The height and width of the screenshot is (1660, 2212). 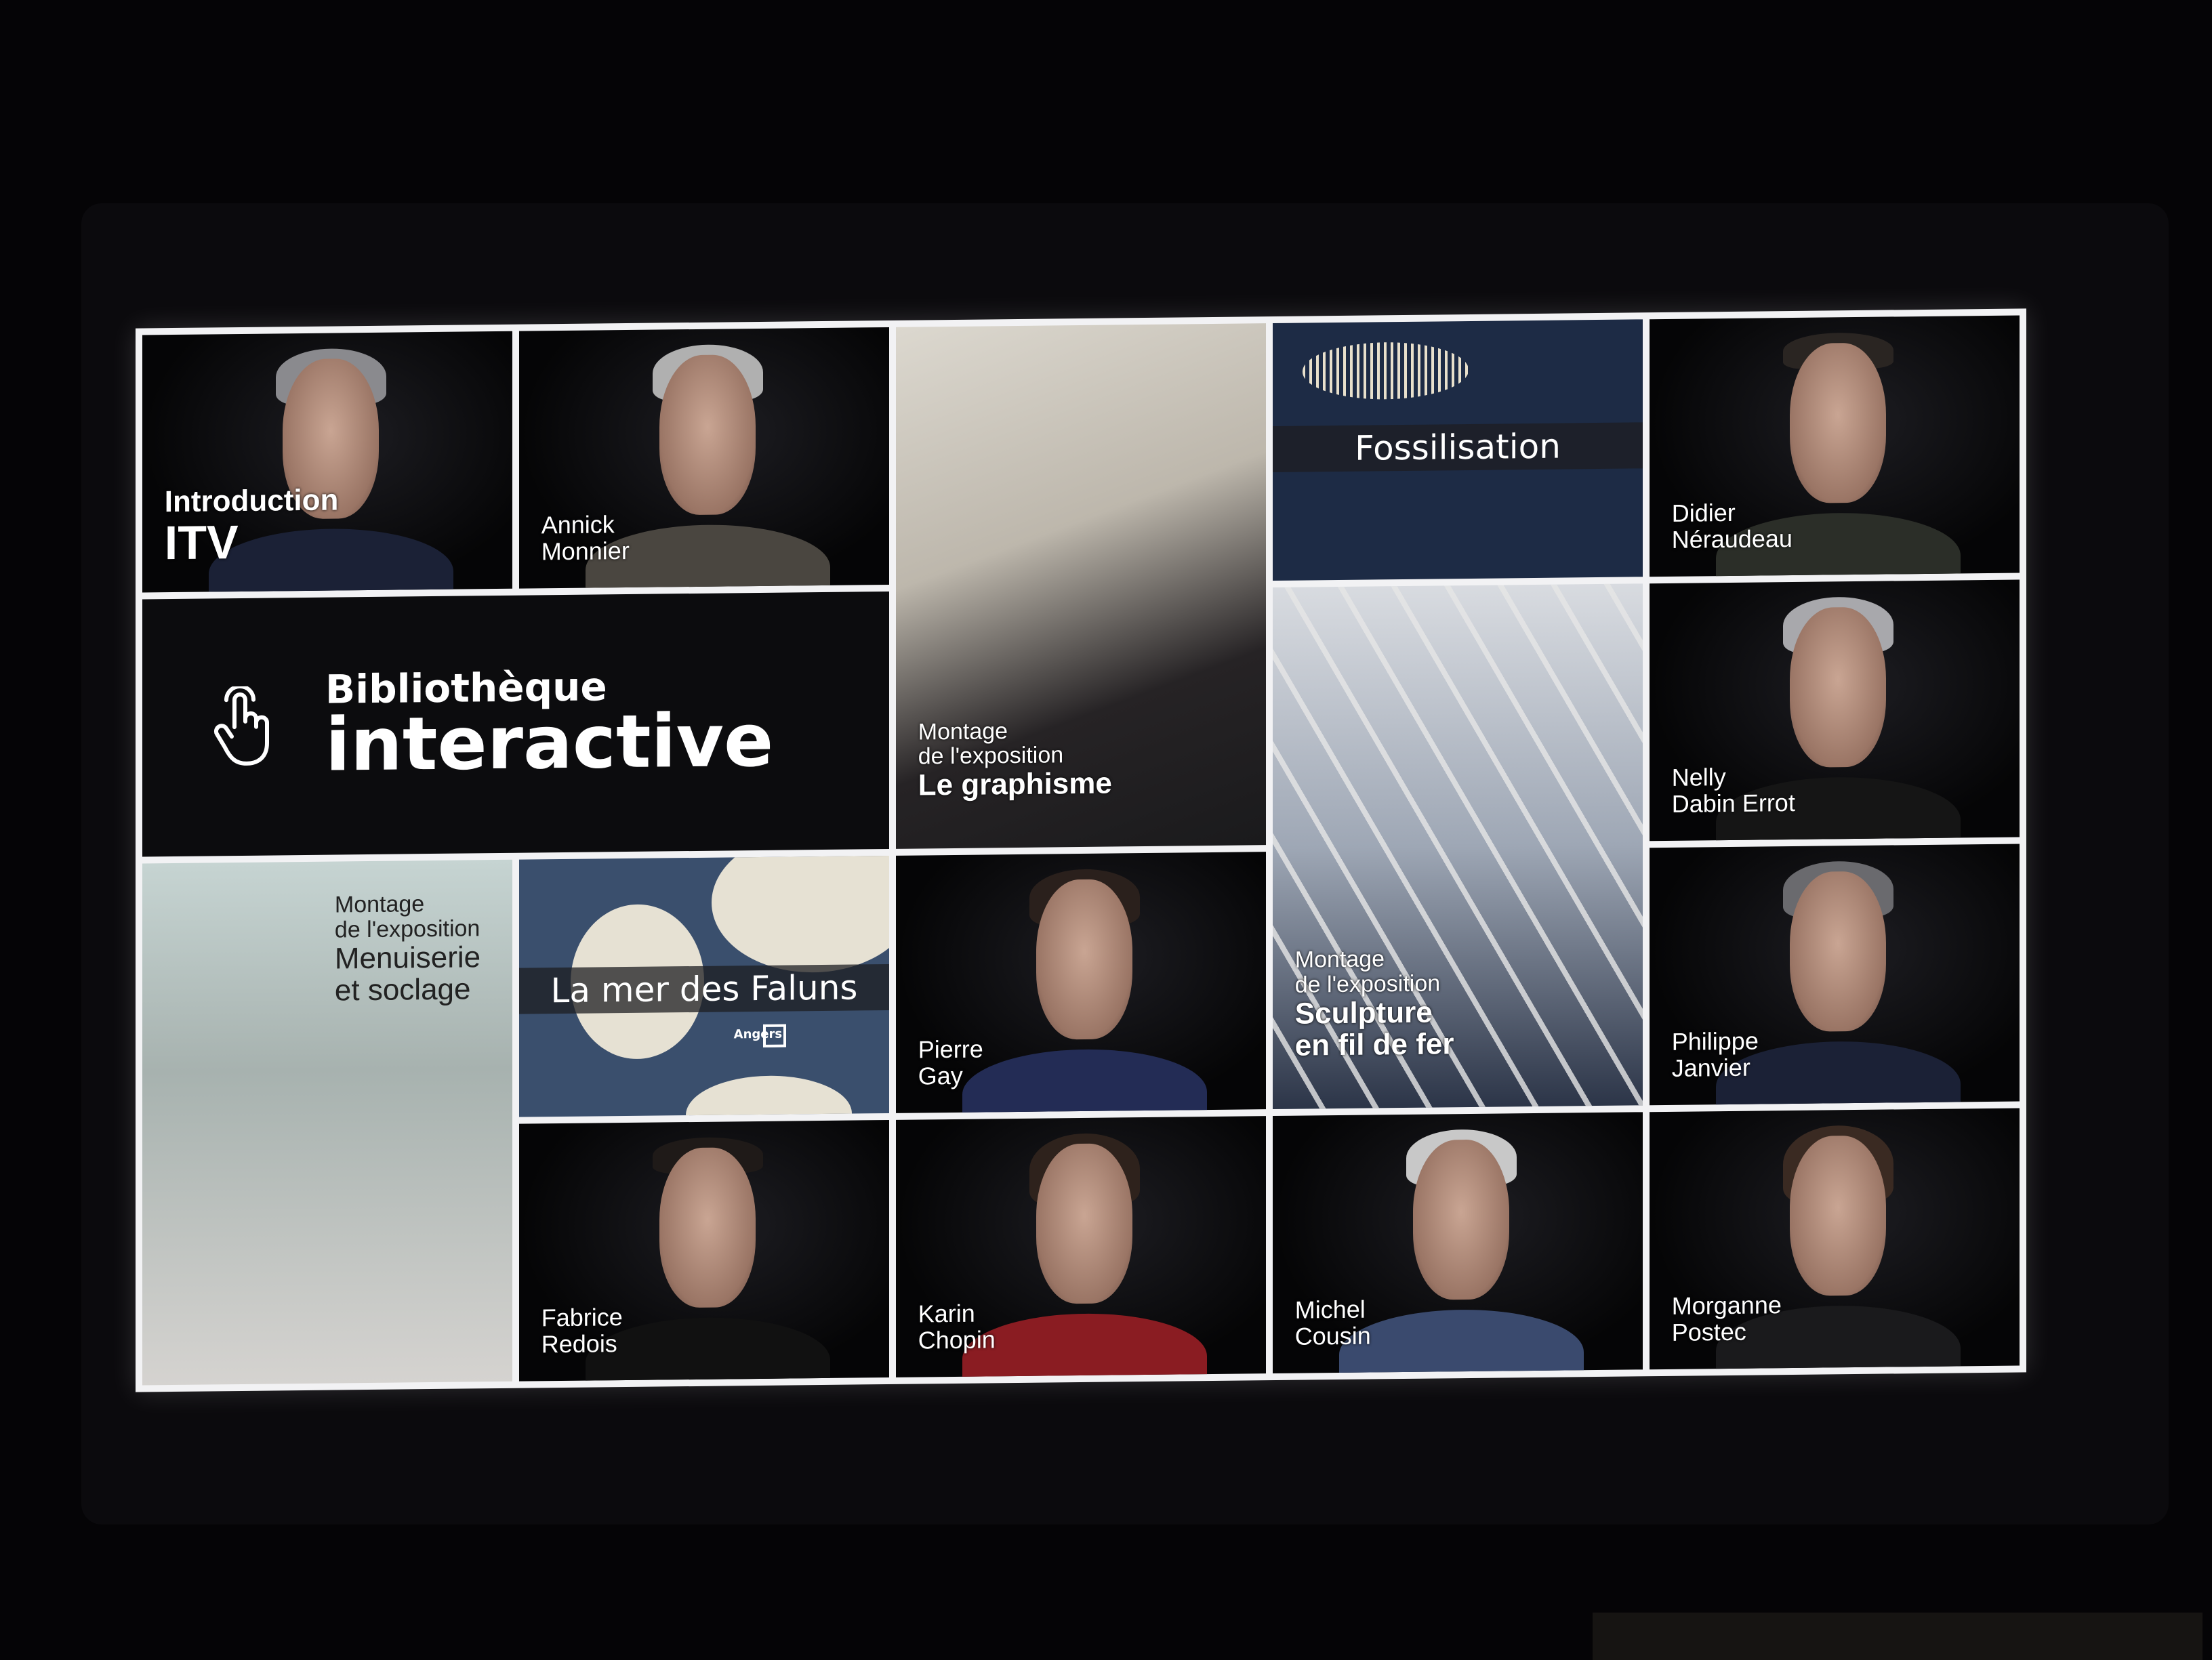 What do you see at coordinates (1835, 446) in the screenshot?
I see `tile-didier-neraudeau: Didier Néraudeau` at bounding box center [1835, 446].